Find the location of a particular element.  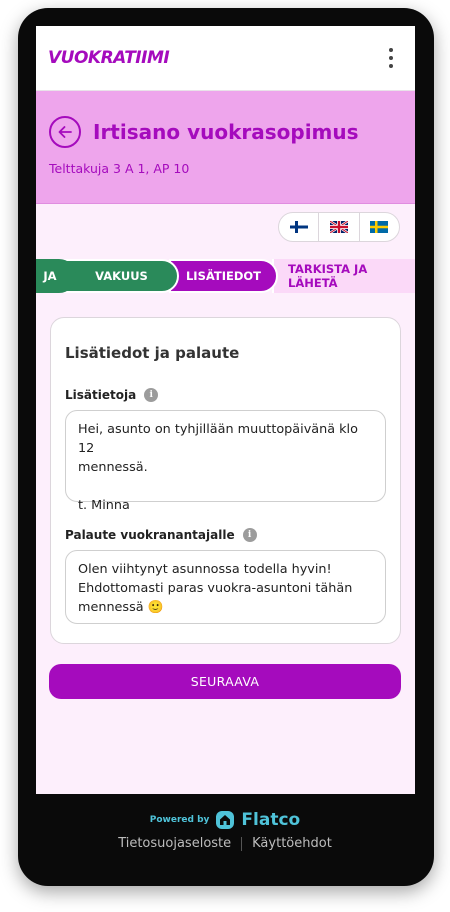

page-title: Irtisano vuokrasopimus is located at coordinates (226, 132).